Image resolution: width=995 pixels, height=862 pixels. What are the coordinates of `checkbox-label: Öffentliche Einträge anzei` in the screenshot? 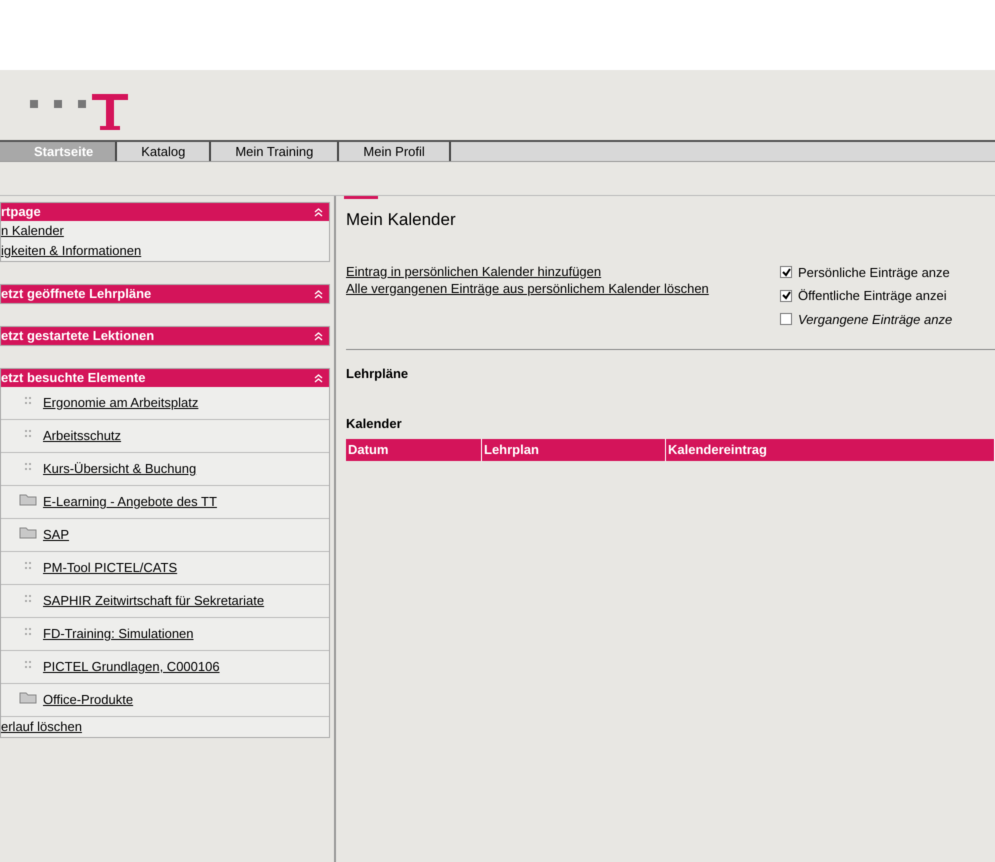 It's located at (872, 296).